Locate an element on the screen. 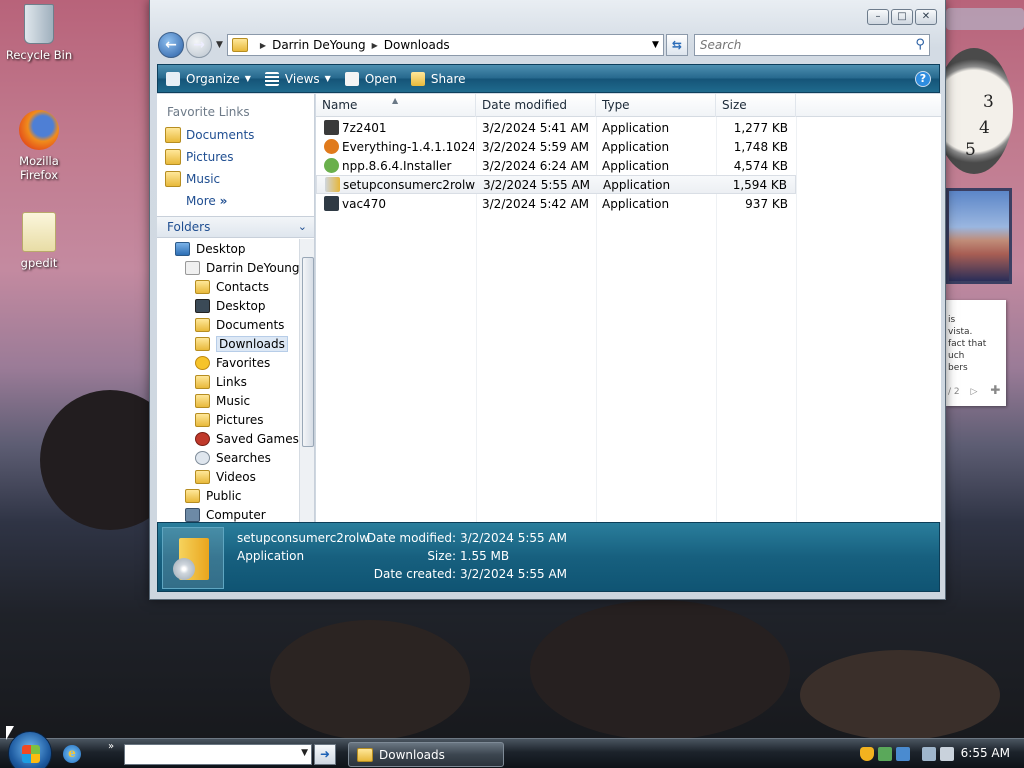 This screenshot has width=1024, height=768. network-icon is located at coordinates (929, 754).